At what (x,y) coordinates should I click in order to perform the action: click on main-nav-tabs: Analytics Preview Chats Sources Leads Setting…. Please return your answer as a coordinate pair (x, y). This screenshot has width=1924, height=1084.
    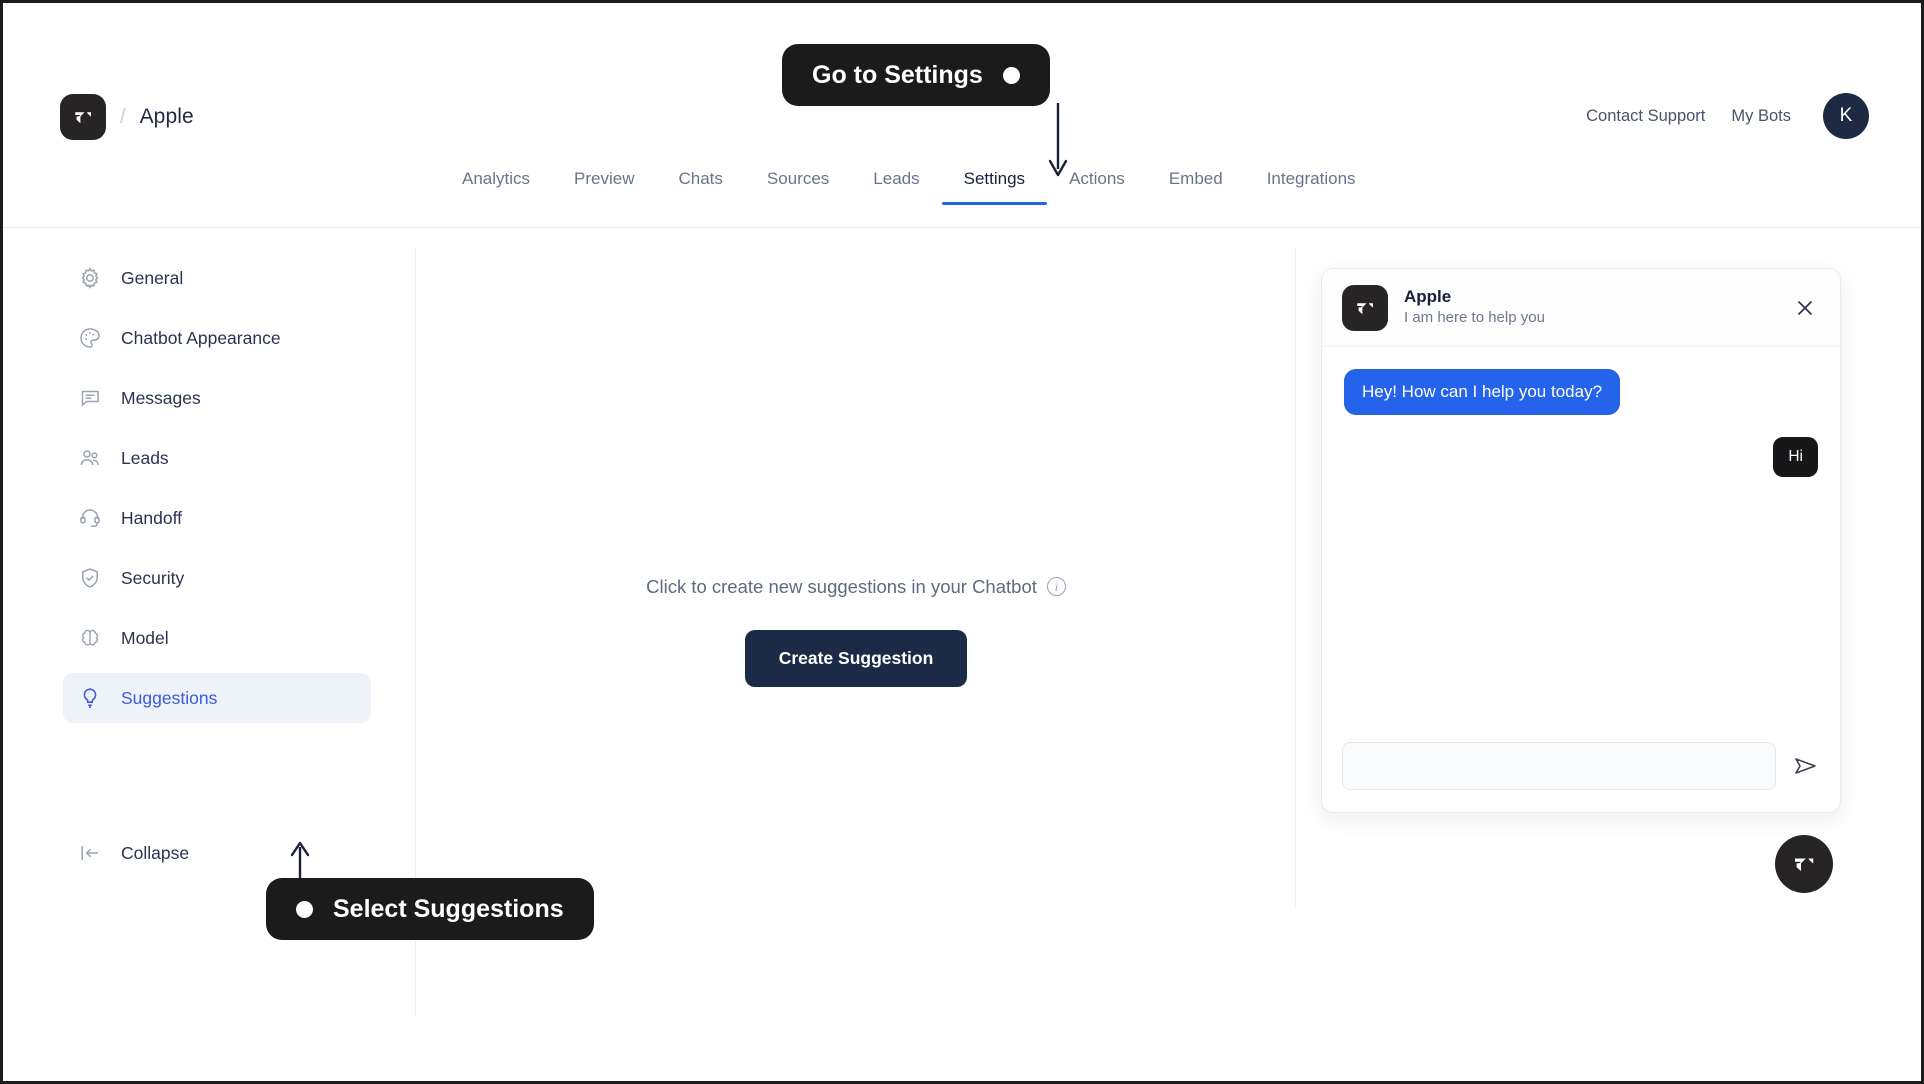
    Looking at the image, I should click on (962, 199).